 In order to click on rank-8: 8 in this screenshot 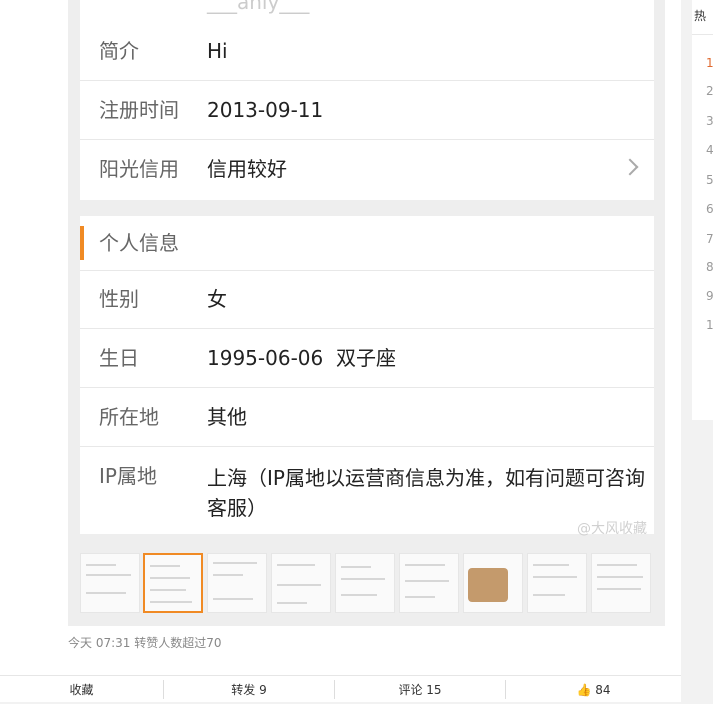, I will do `click(709, 267)`.